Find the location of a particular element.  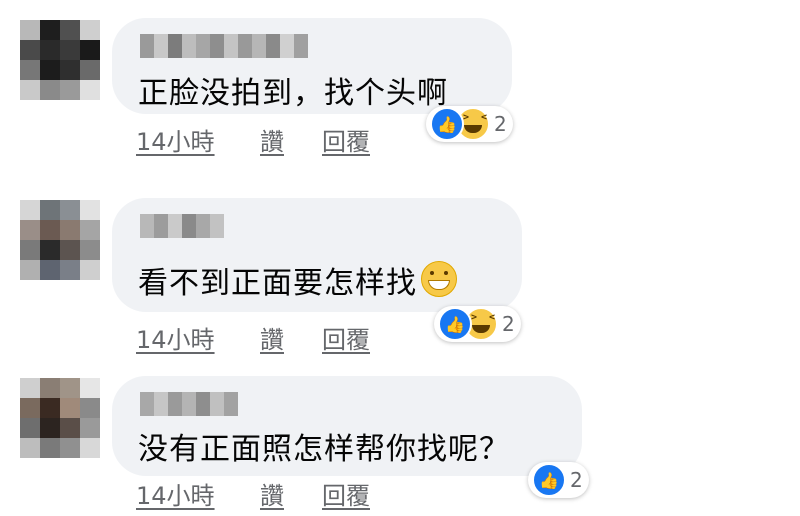

comment-text: 正脸没拍到，找个头啊 is located at coordinates (293, 93).